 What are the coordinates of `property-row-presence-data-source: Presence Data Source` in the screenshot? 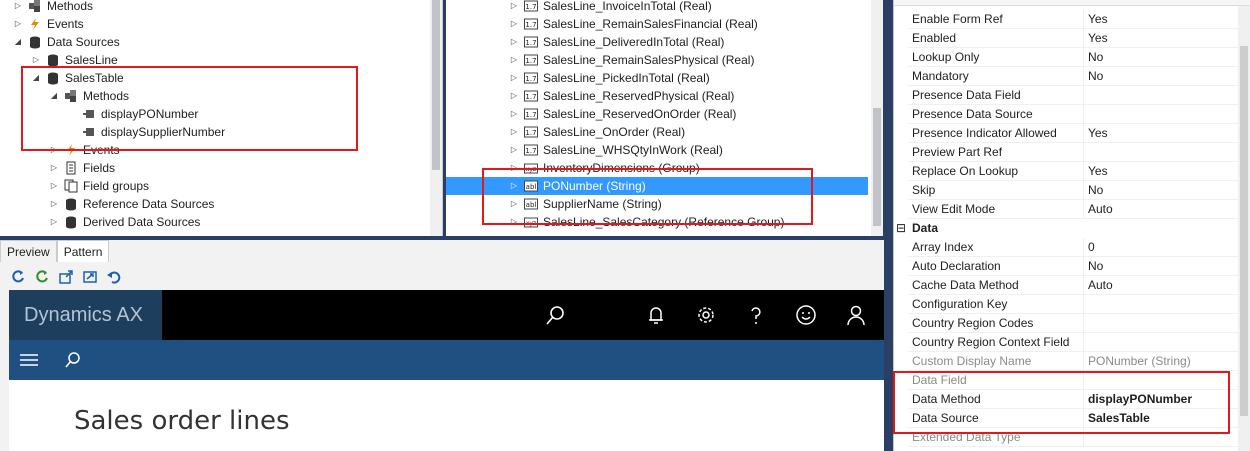 It's located at (1073, 114).